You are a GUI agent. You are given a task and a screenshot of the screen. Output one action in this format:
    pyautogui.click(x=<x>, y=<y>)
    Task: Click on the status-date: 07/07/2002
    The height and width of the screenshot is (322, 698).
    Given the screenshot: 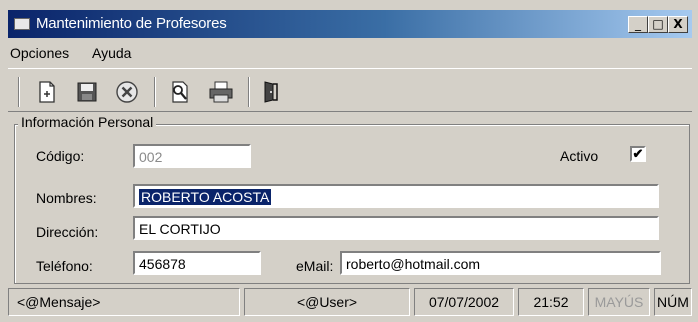 What is the action you would take?
    pyautogui.click(x=464, y=302)
    